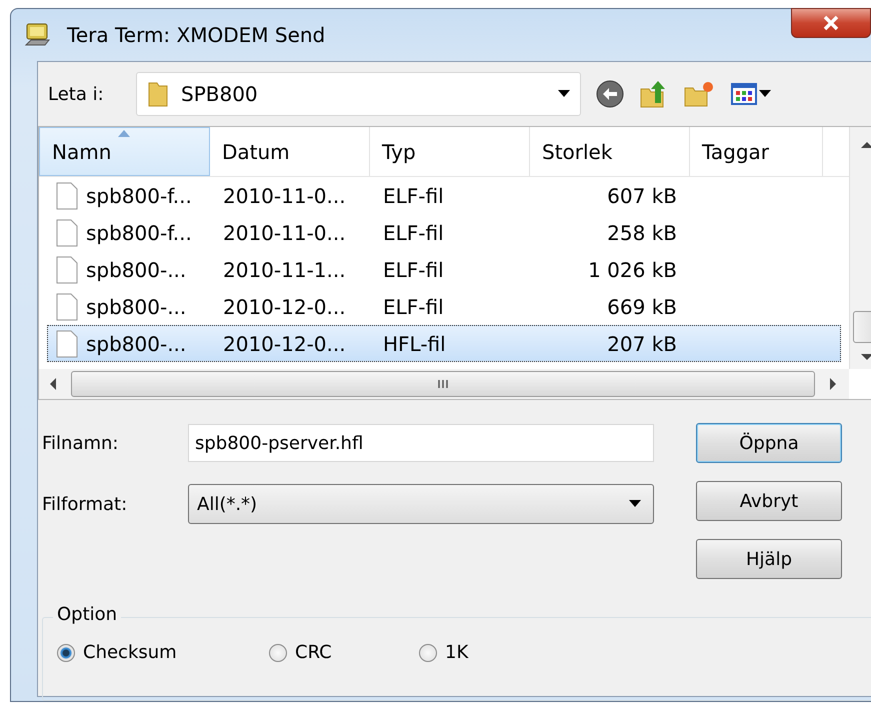 The image size is (871, 707). I want to click on sort-arrow-icon, so click(124, 133).